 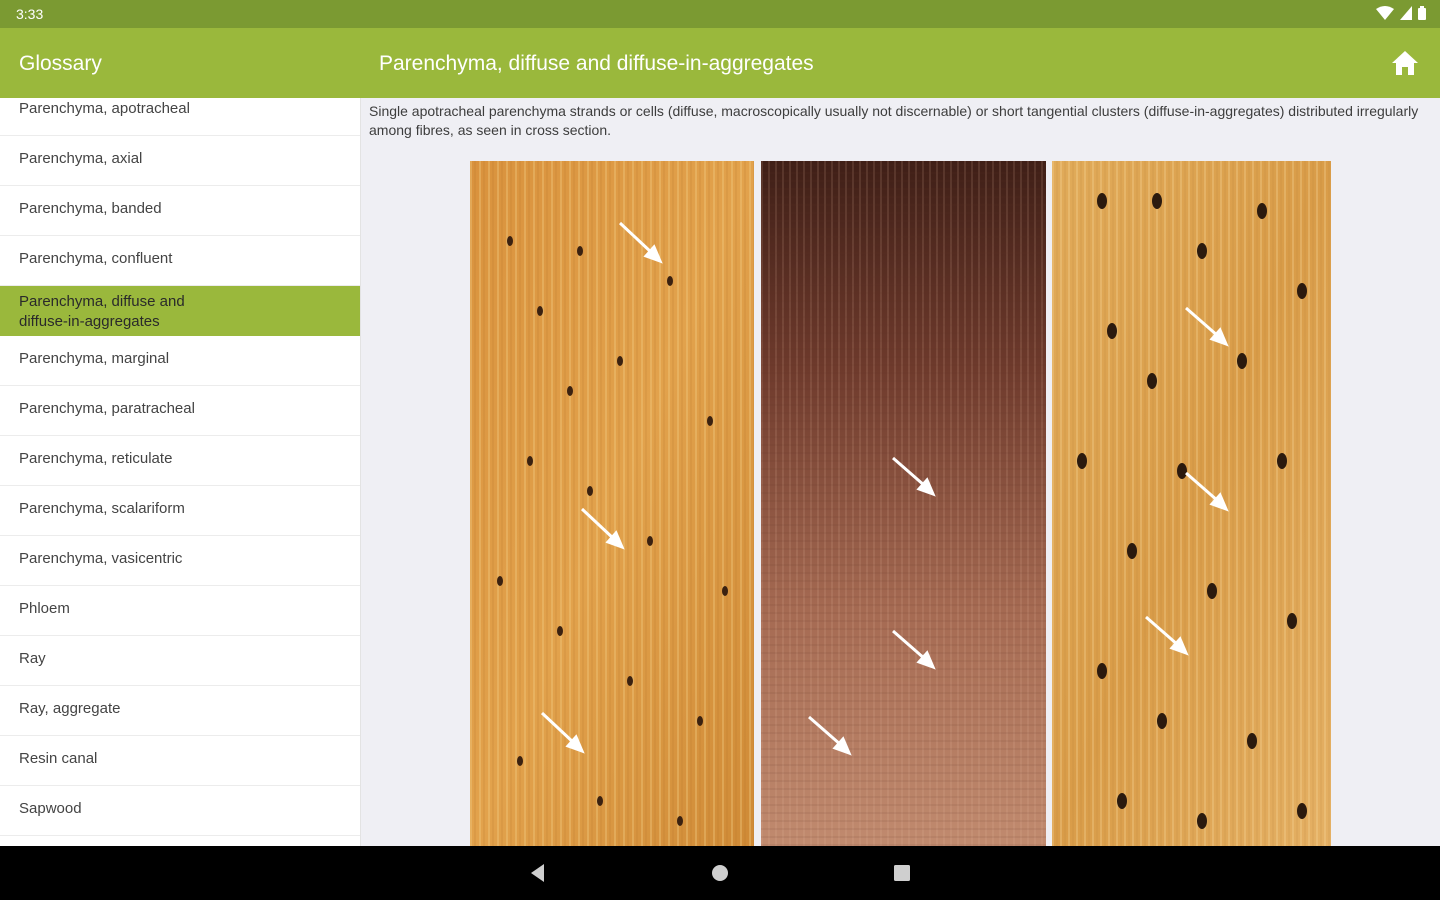 What do you see at coordinates (104, 108) in the screenshot?
I see `sidebar-item-label: Parenchyma, apotracheal` at bounding box center [104, 108].